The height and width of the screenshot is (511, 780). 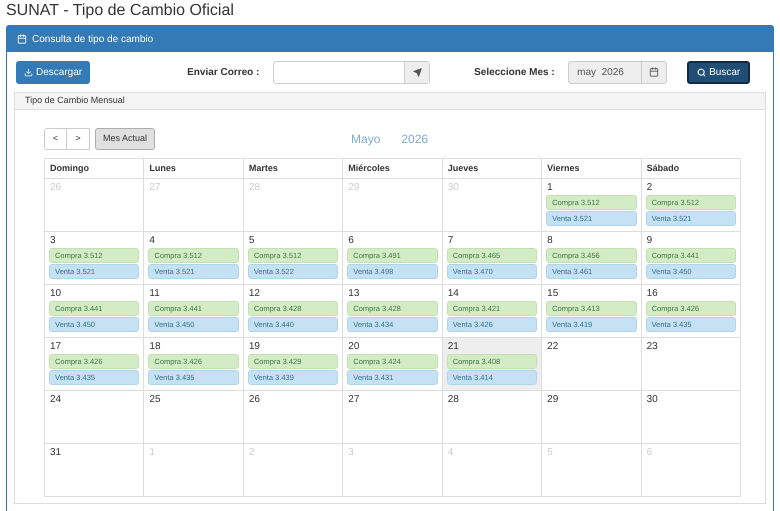 I want to click on day-number: 19, so click(x=254, y=347).